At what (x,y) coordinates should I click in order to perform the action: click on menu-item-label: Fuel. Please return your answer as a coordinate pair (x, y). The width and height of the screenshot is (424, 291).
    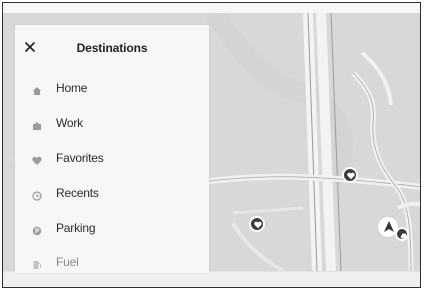
    Looking at the image, I should click on (67, 262).